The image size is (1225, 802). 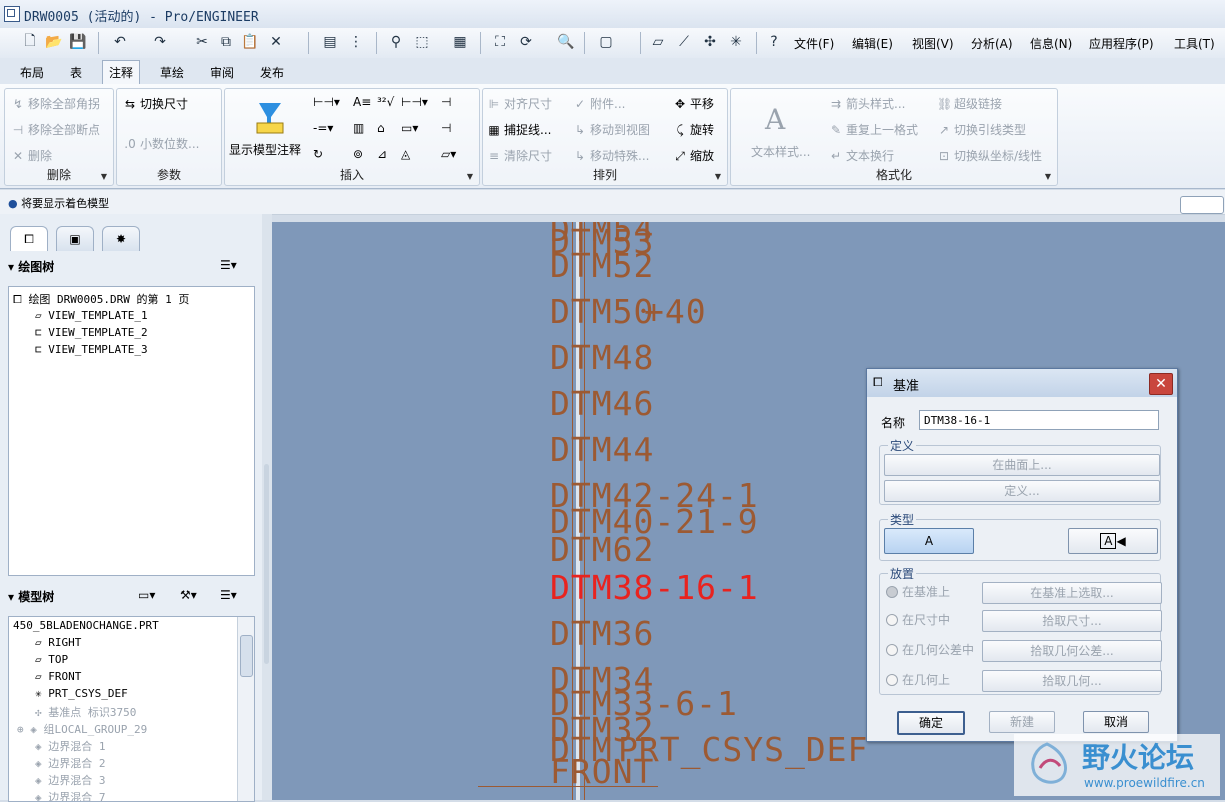 What do you see at coordinates (1022, 722) in the screenshot?
I see `new-button: 新建` at bounding box center [1022, 722].